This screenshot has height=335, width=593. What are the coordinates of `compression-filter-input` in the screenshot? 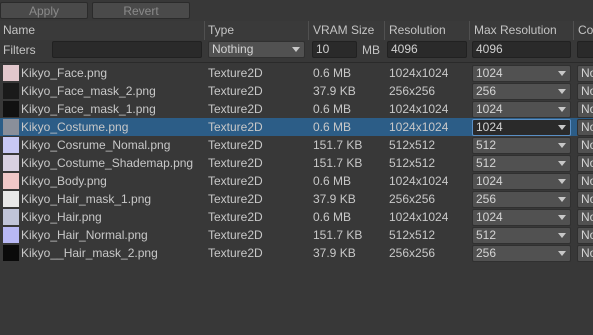 It's located at (585, 49).